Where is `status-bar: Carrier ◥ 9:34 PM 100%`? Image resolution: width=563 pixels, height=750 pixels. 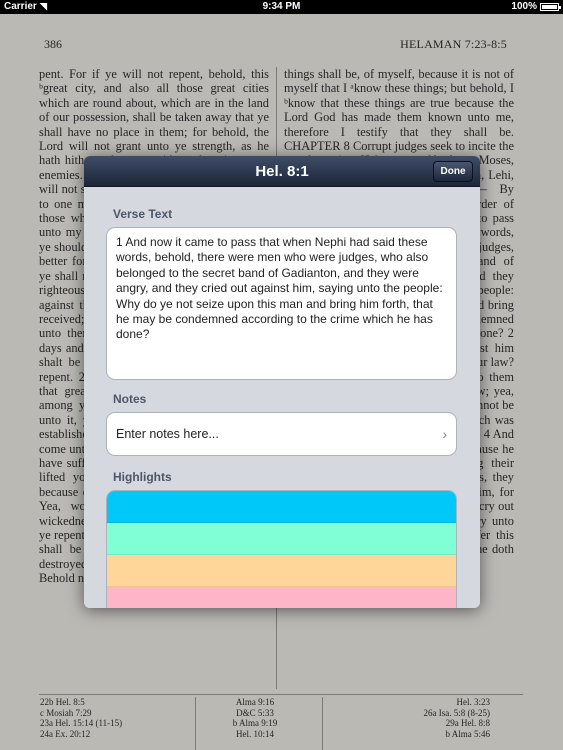 status-bar: Carrier ◥ 9:34 PM 100% is located at coordinates (281, 7).